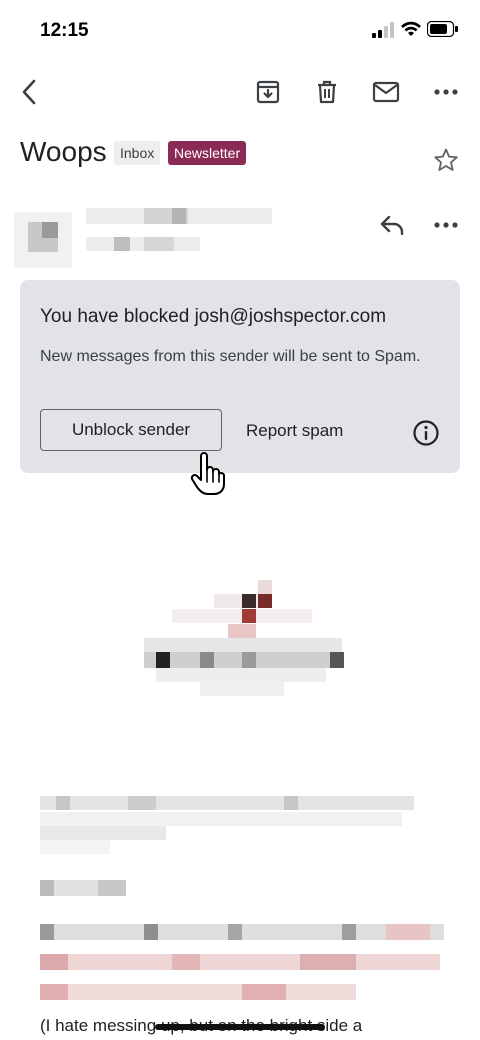  I want to click on info-icon, so click(426, 433).